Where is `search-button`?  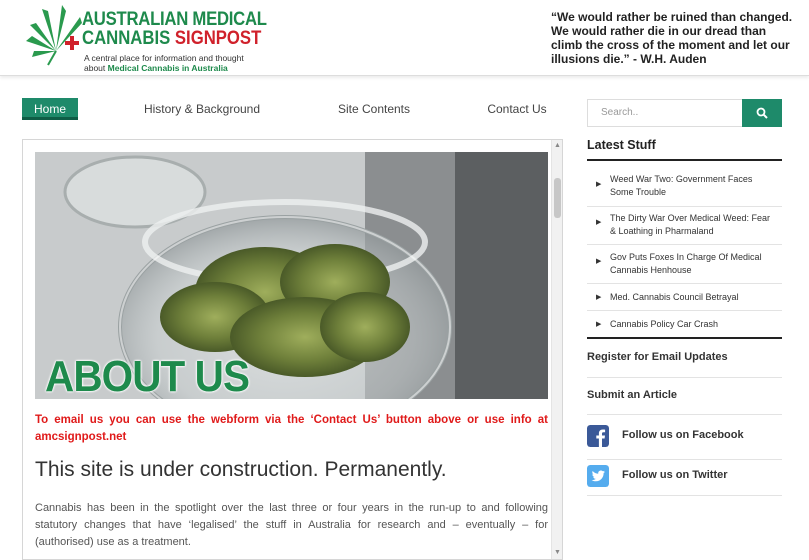
search-button is located at coordinates (762, 113).